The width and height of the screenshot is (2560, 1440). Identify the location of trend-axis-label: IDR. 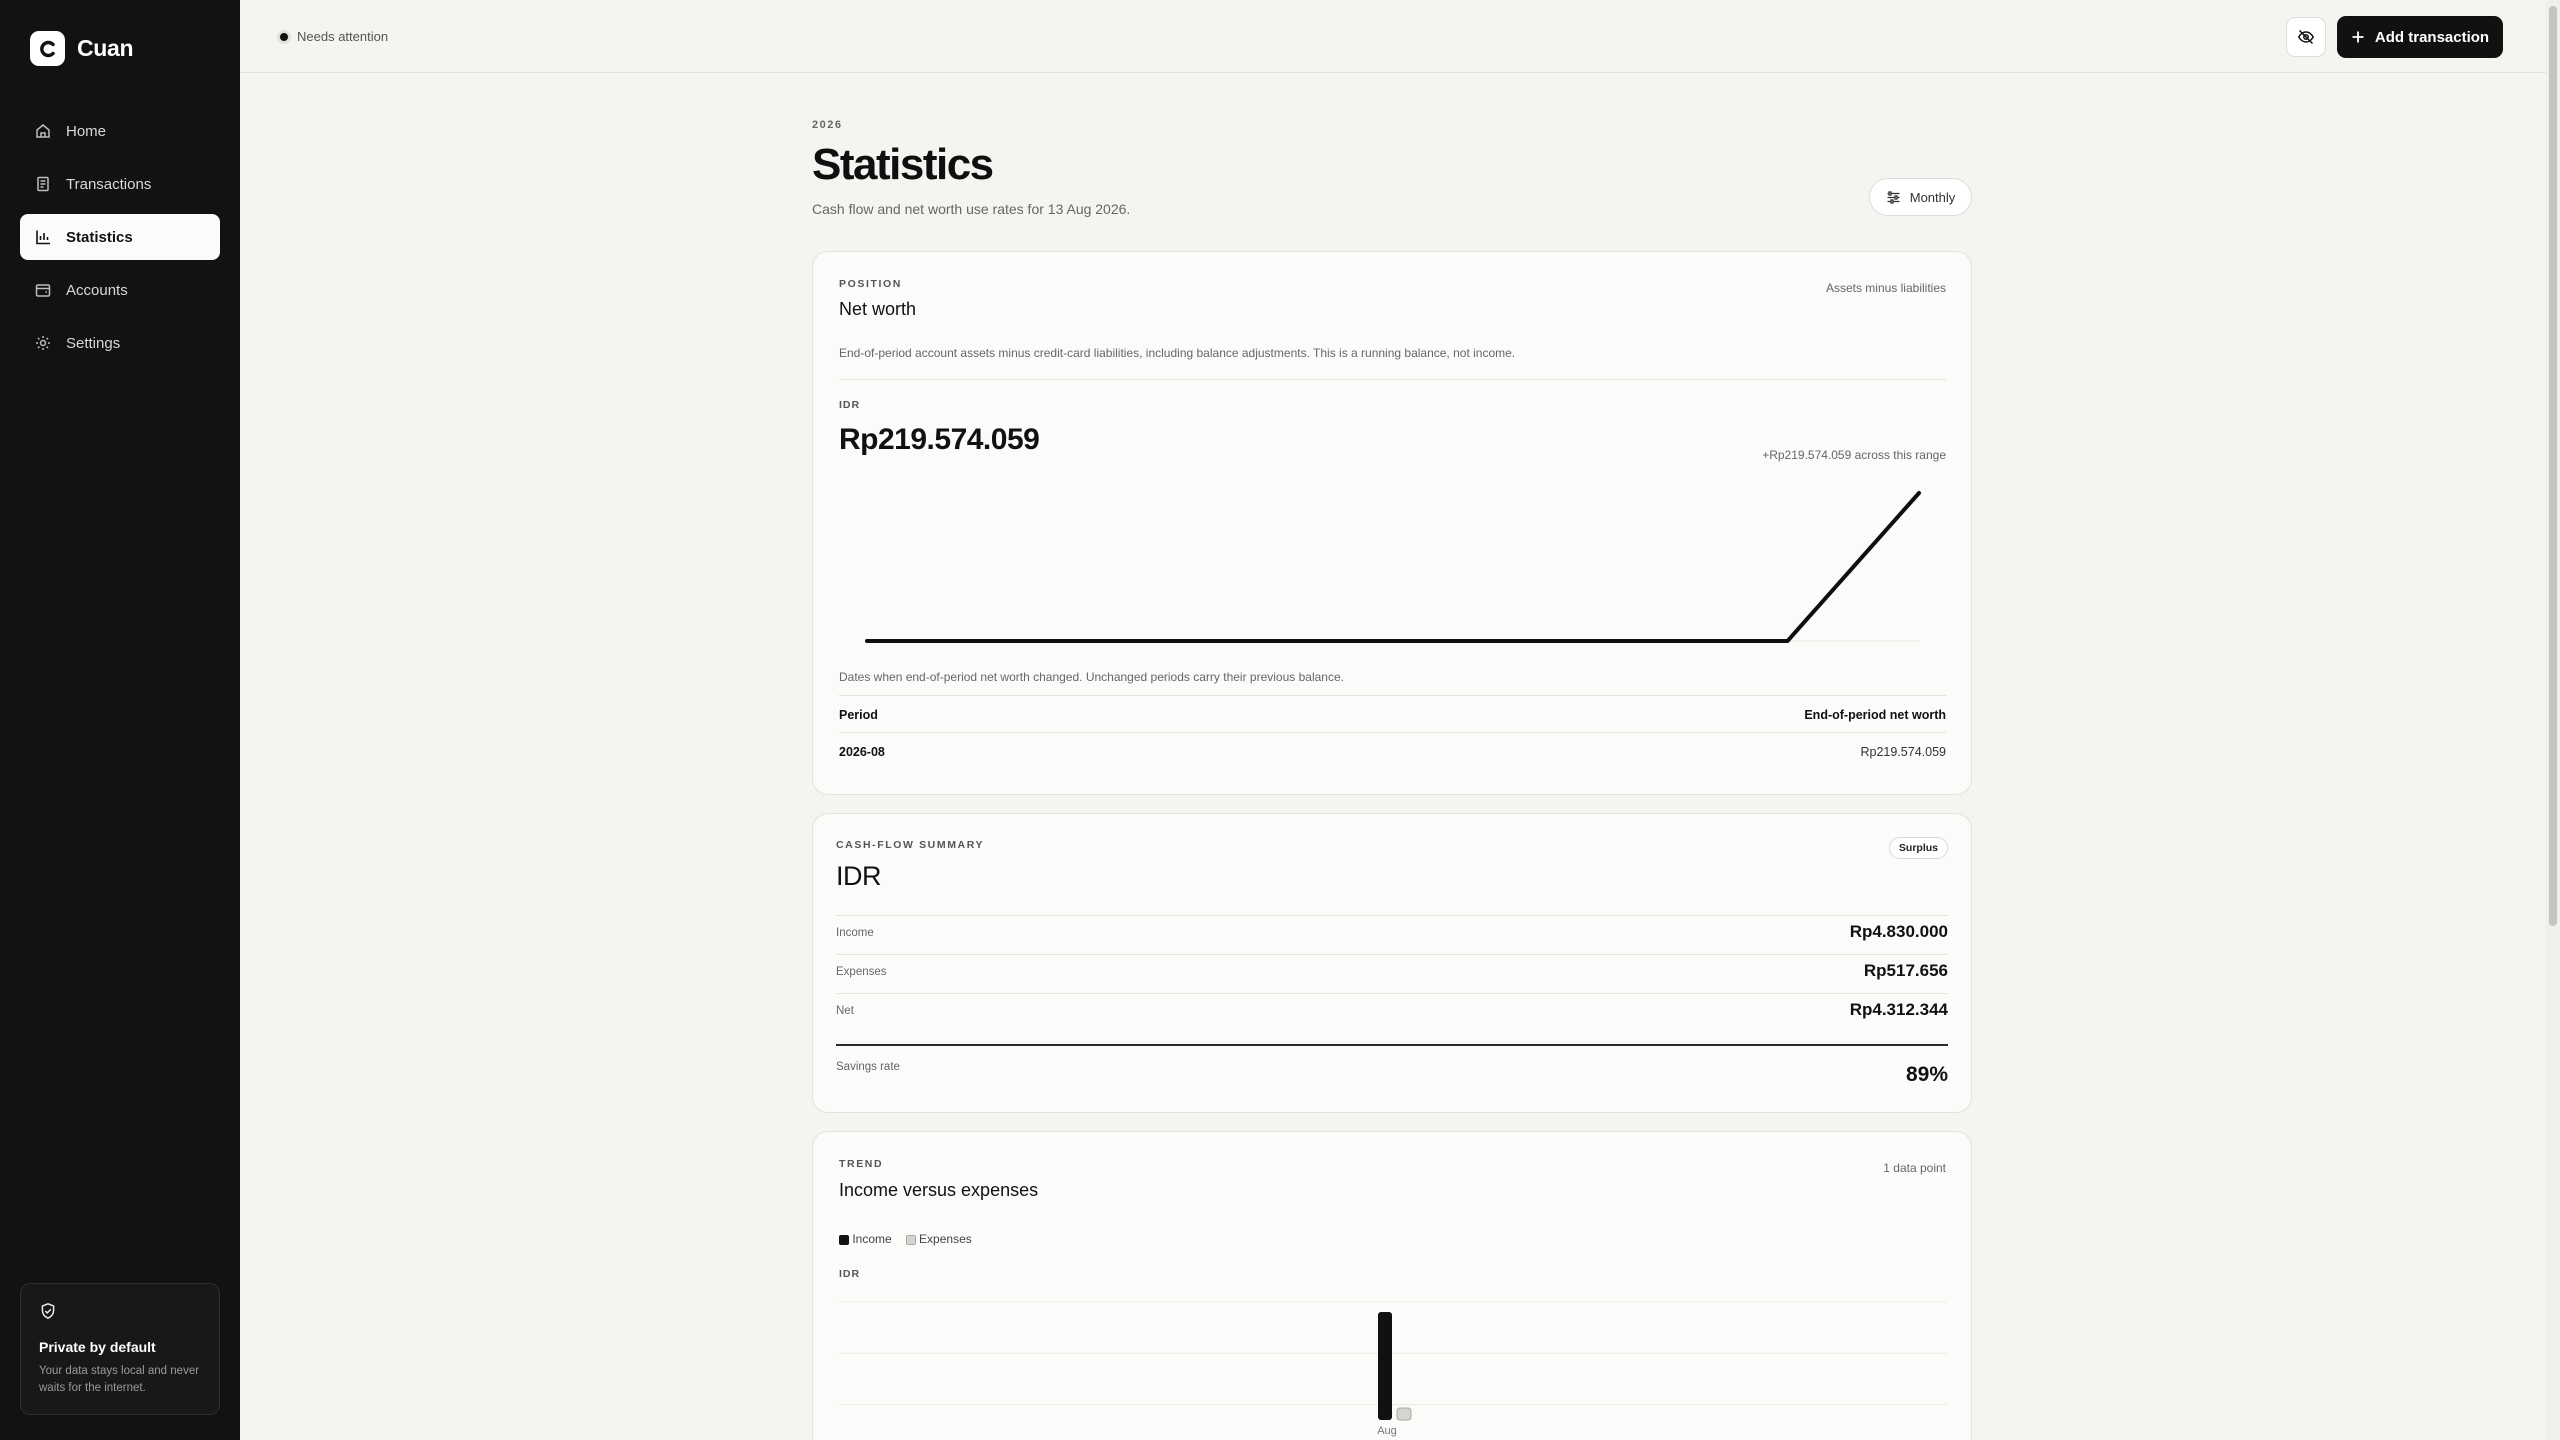
(850, 1274).